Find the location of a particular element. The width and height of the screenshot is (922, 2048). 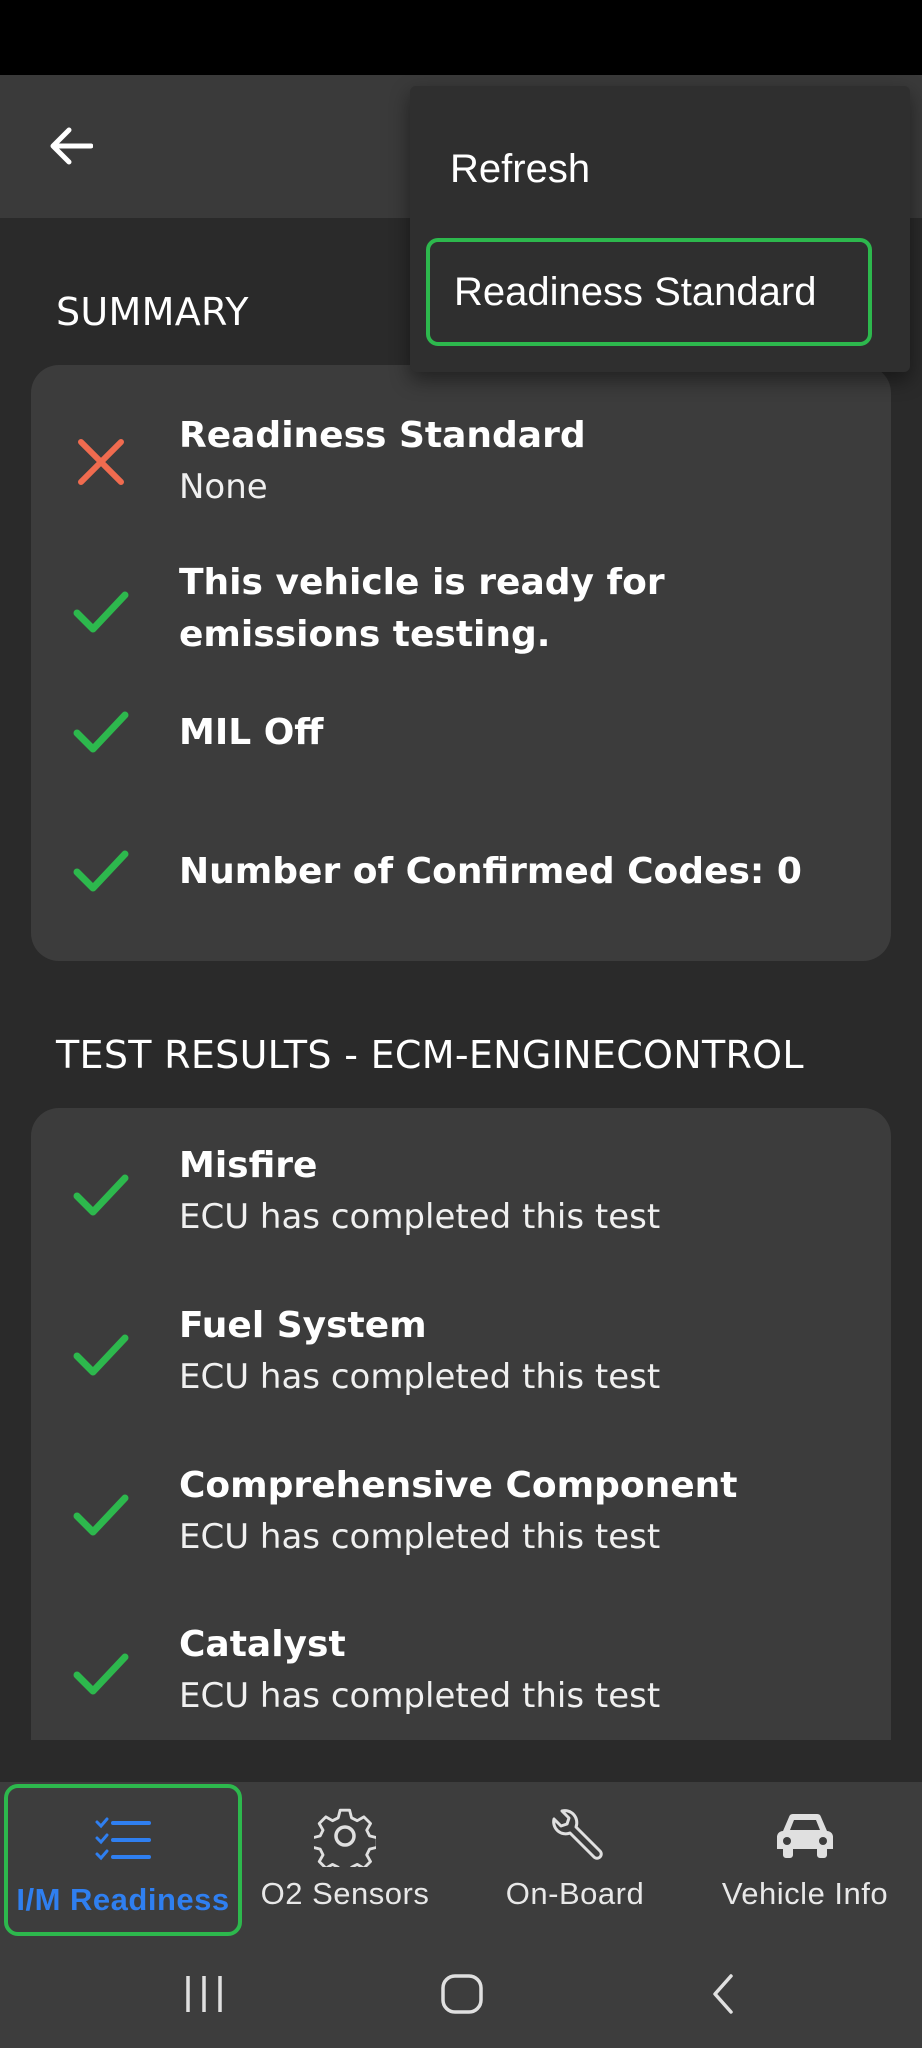

nav-item-on-board: On-Board is located at coordinates (575, 1860).